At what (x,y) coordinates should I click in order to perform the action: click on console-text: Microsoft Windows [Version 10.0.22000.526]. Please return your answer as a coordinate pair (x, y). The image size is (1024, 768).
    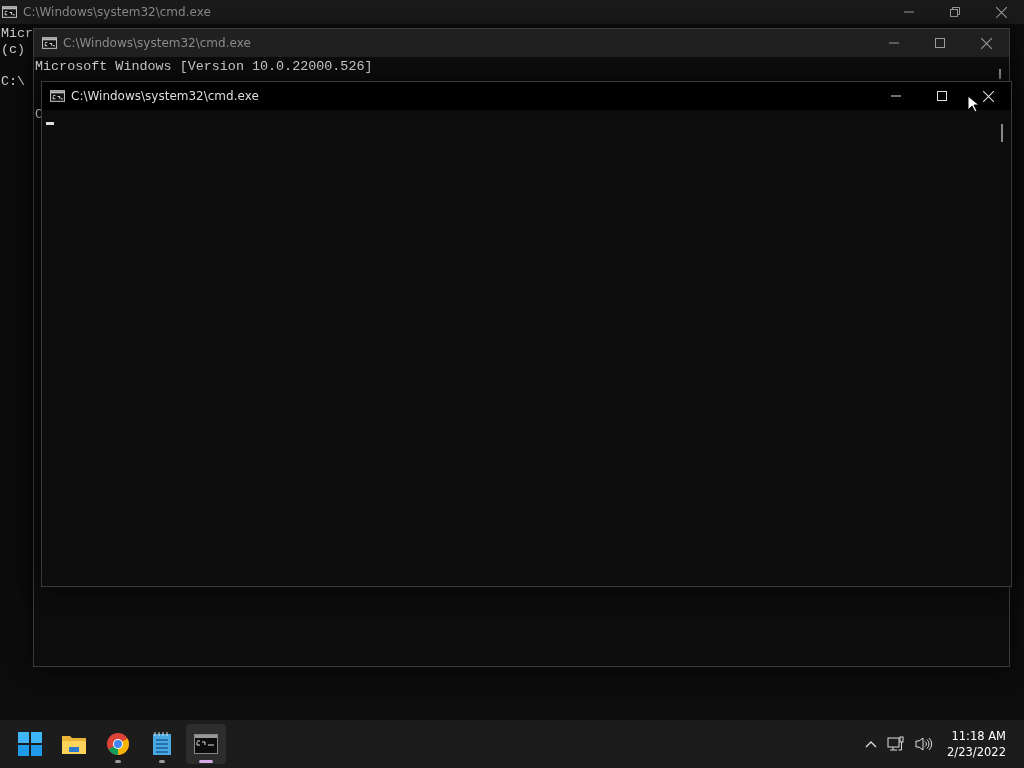
    Looking at the image, I should click on (204, 67).